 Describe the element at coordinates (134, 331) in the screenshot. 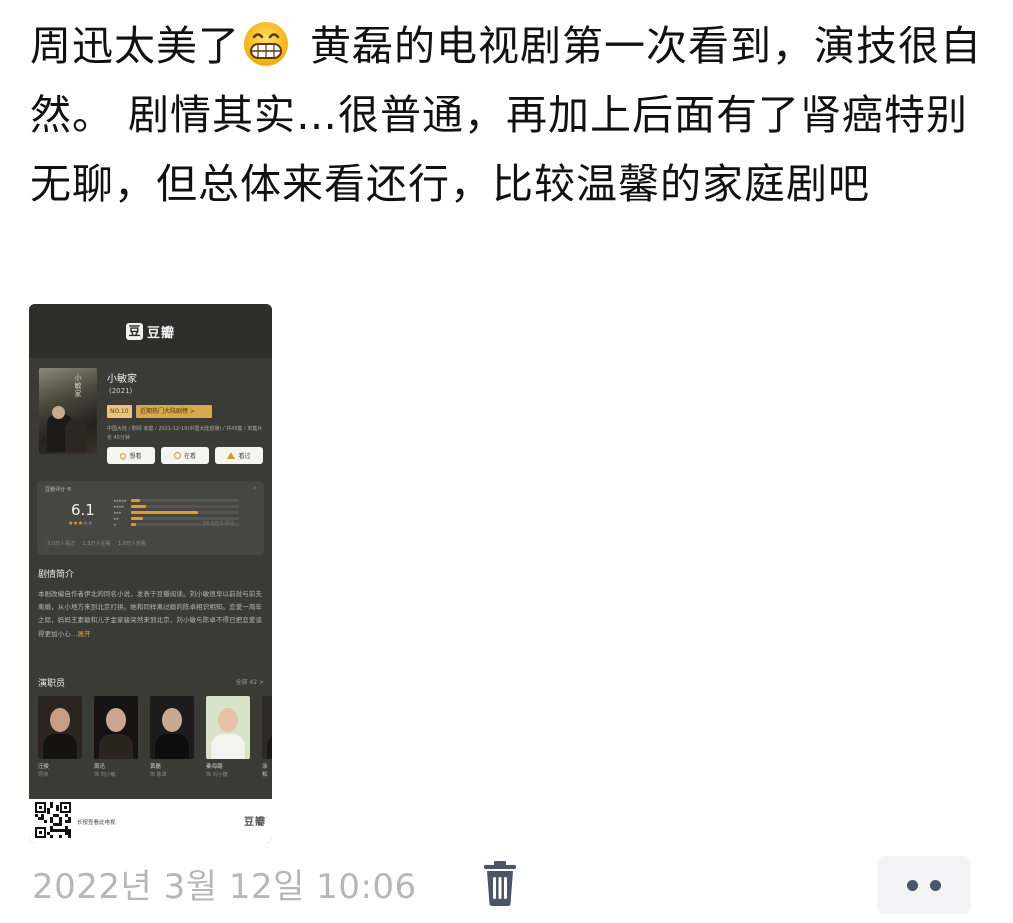

I see `douban-logo-icon: 豆` at that location.